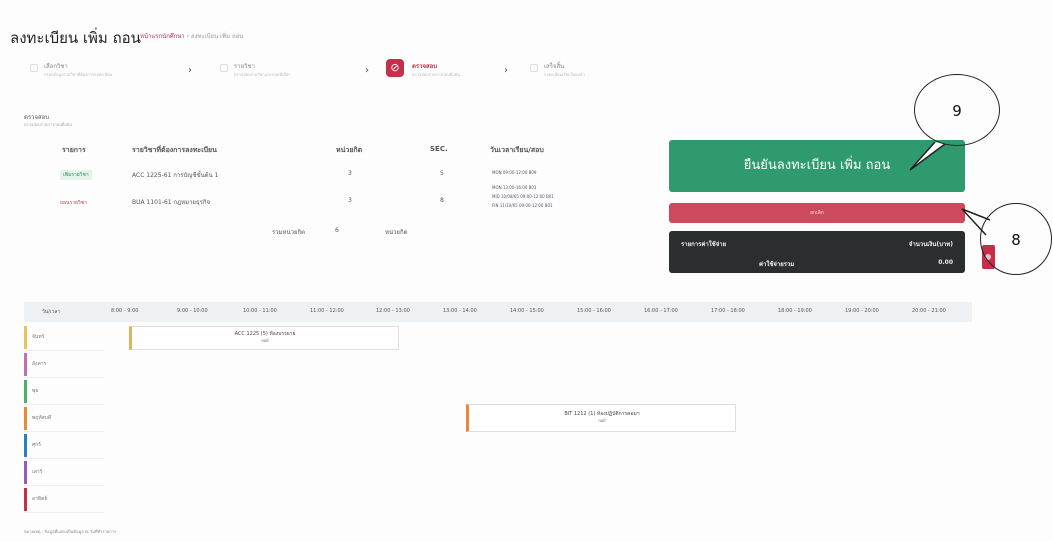 The height and width of the screenshot is (541, 1053). What do you see at coordinates (396, 232) in the screenshot?
I see `total-credit-unit: หน่วยกิต` at bounding box center [396, 232].